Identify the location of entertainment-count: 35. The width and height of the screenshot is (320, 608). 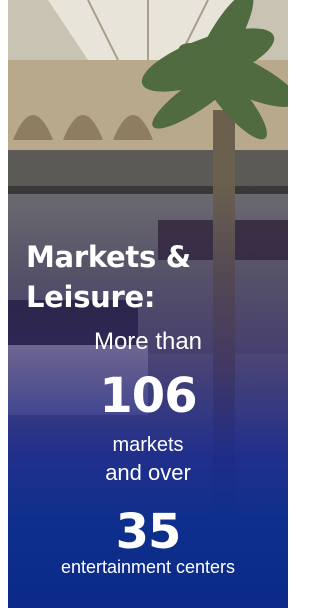
(148, 532).